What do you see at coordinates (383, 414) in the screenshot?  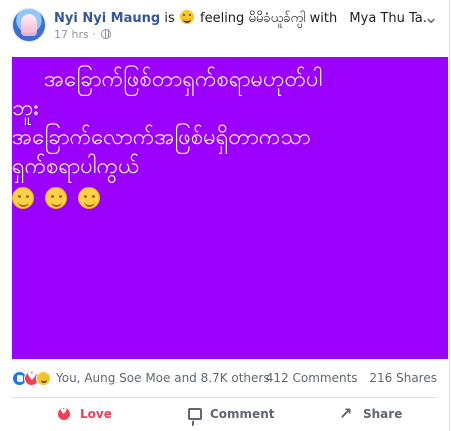 I see `share-label: Share` at bounding box center [383, 414].